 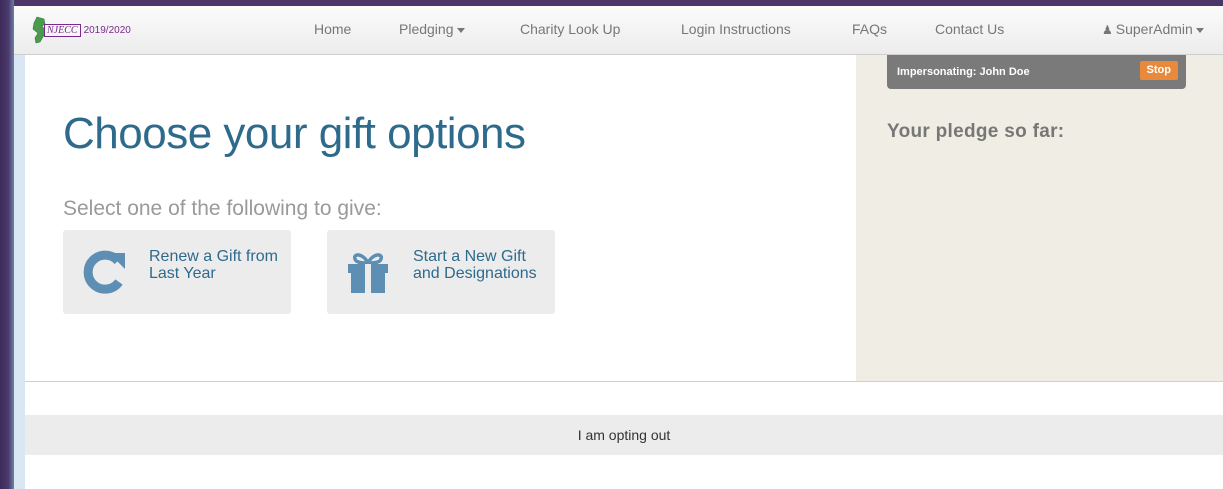 I want to click on window-frame-left, so click(x=7, y=244).